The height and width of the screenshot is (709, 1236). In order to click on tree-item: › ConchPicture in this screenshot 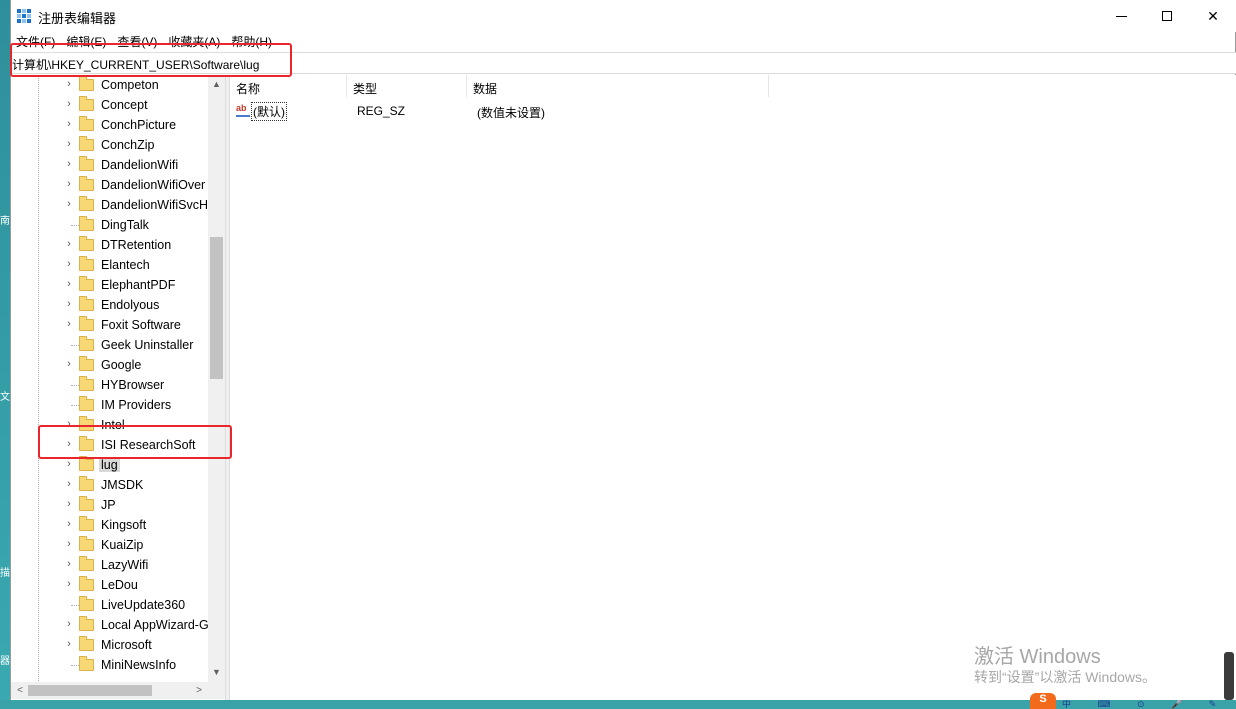, I will do `click(109, 125)`.